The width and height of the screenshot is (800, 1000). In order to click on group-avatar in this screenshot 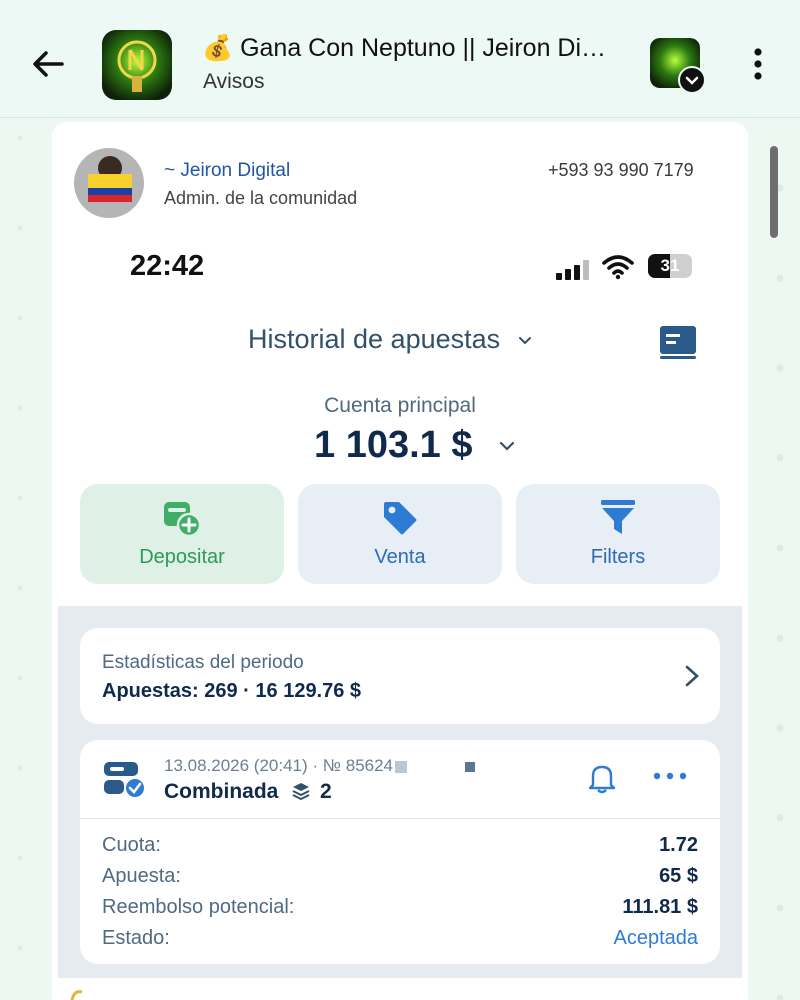, I will do `click(137, 65)`.